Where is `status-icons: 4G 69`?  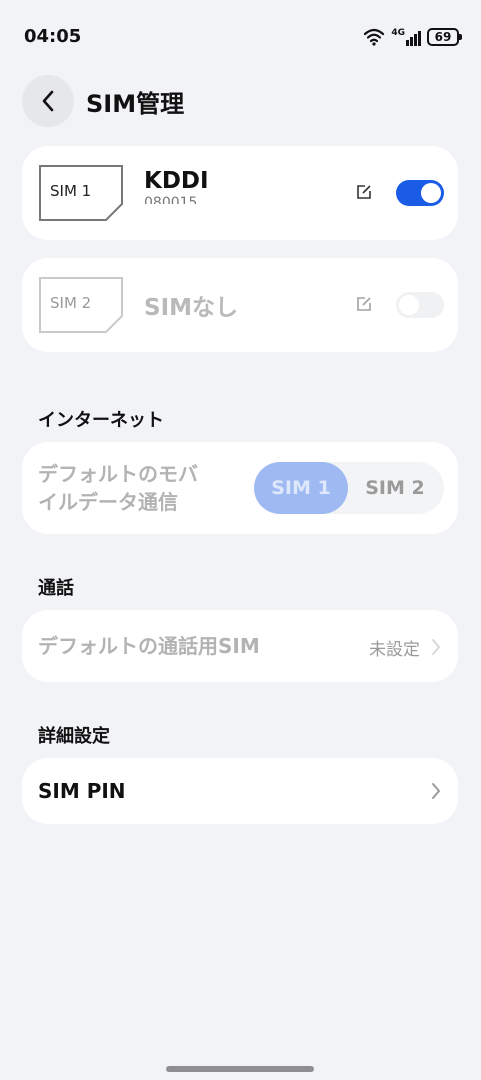
status-icons: 4G 69 is located at coordinates (412, 37).